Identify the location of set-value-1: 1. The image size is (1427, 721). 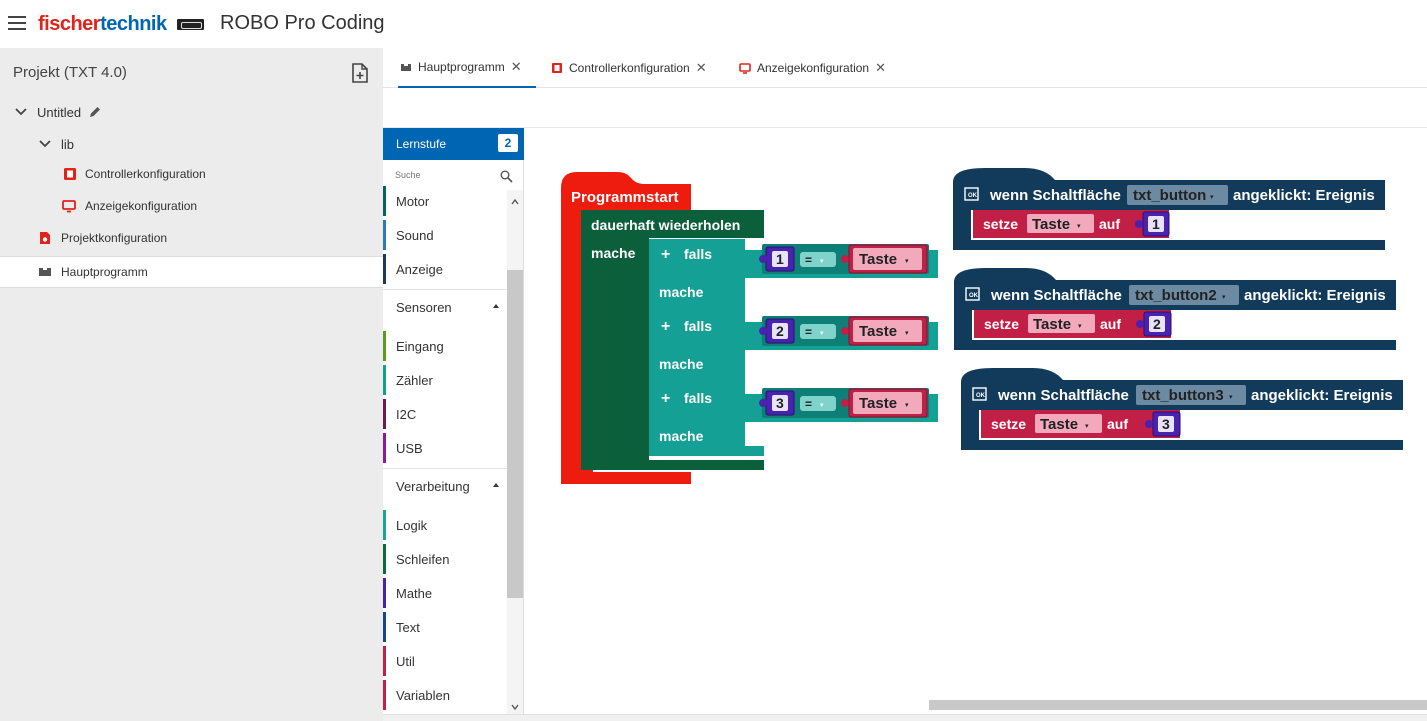
(1156, 224).